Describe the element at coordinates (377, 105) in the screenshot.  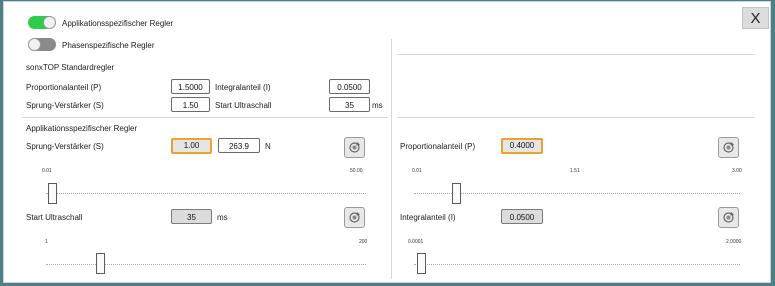
I see `std-u-unit: ms` at that location.